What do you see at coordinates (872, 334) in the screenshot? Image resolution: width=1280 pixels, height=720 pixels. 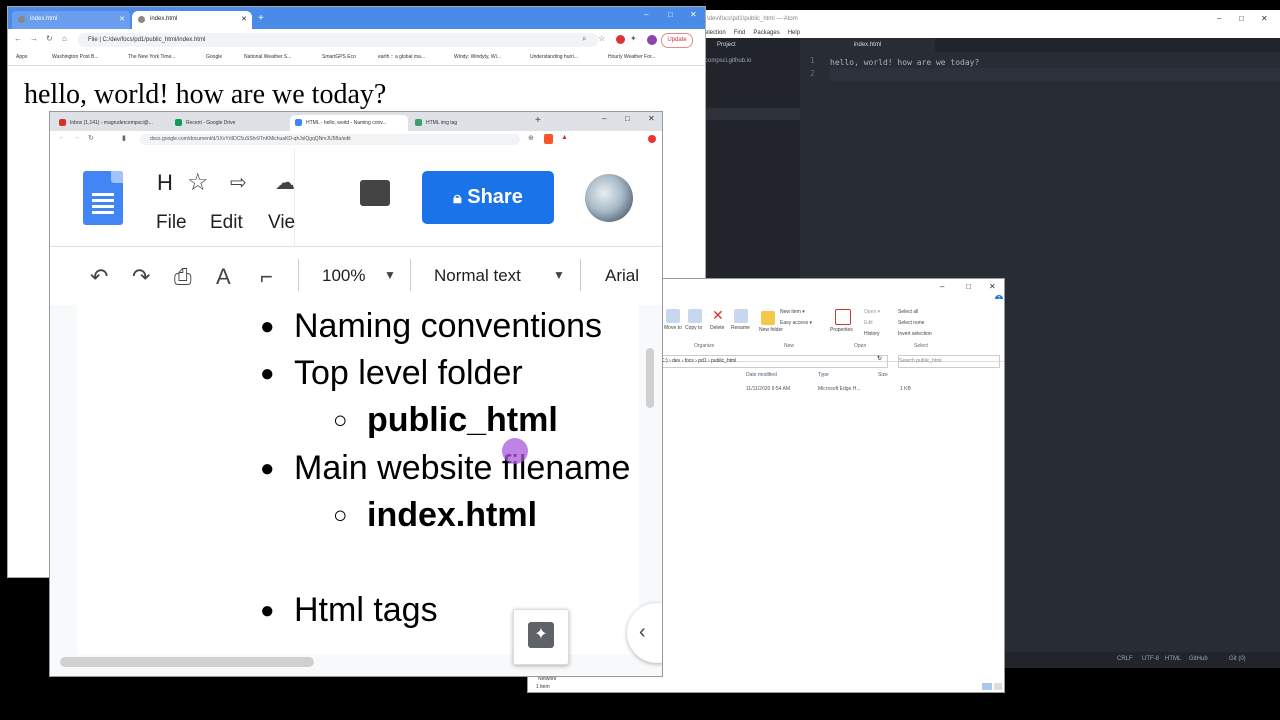 I see `history-button: History` at bounding box center [872, 334].